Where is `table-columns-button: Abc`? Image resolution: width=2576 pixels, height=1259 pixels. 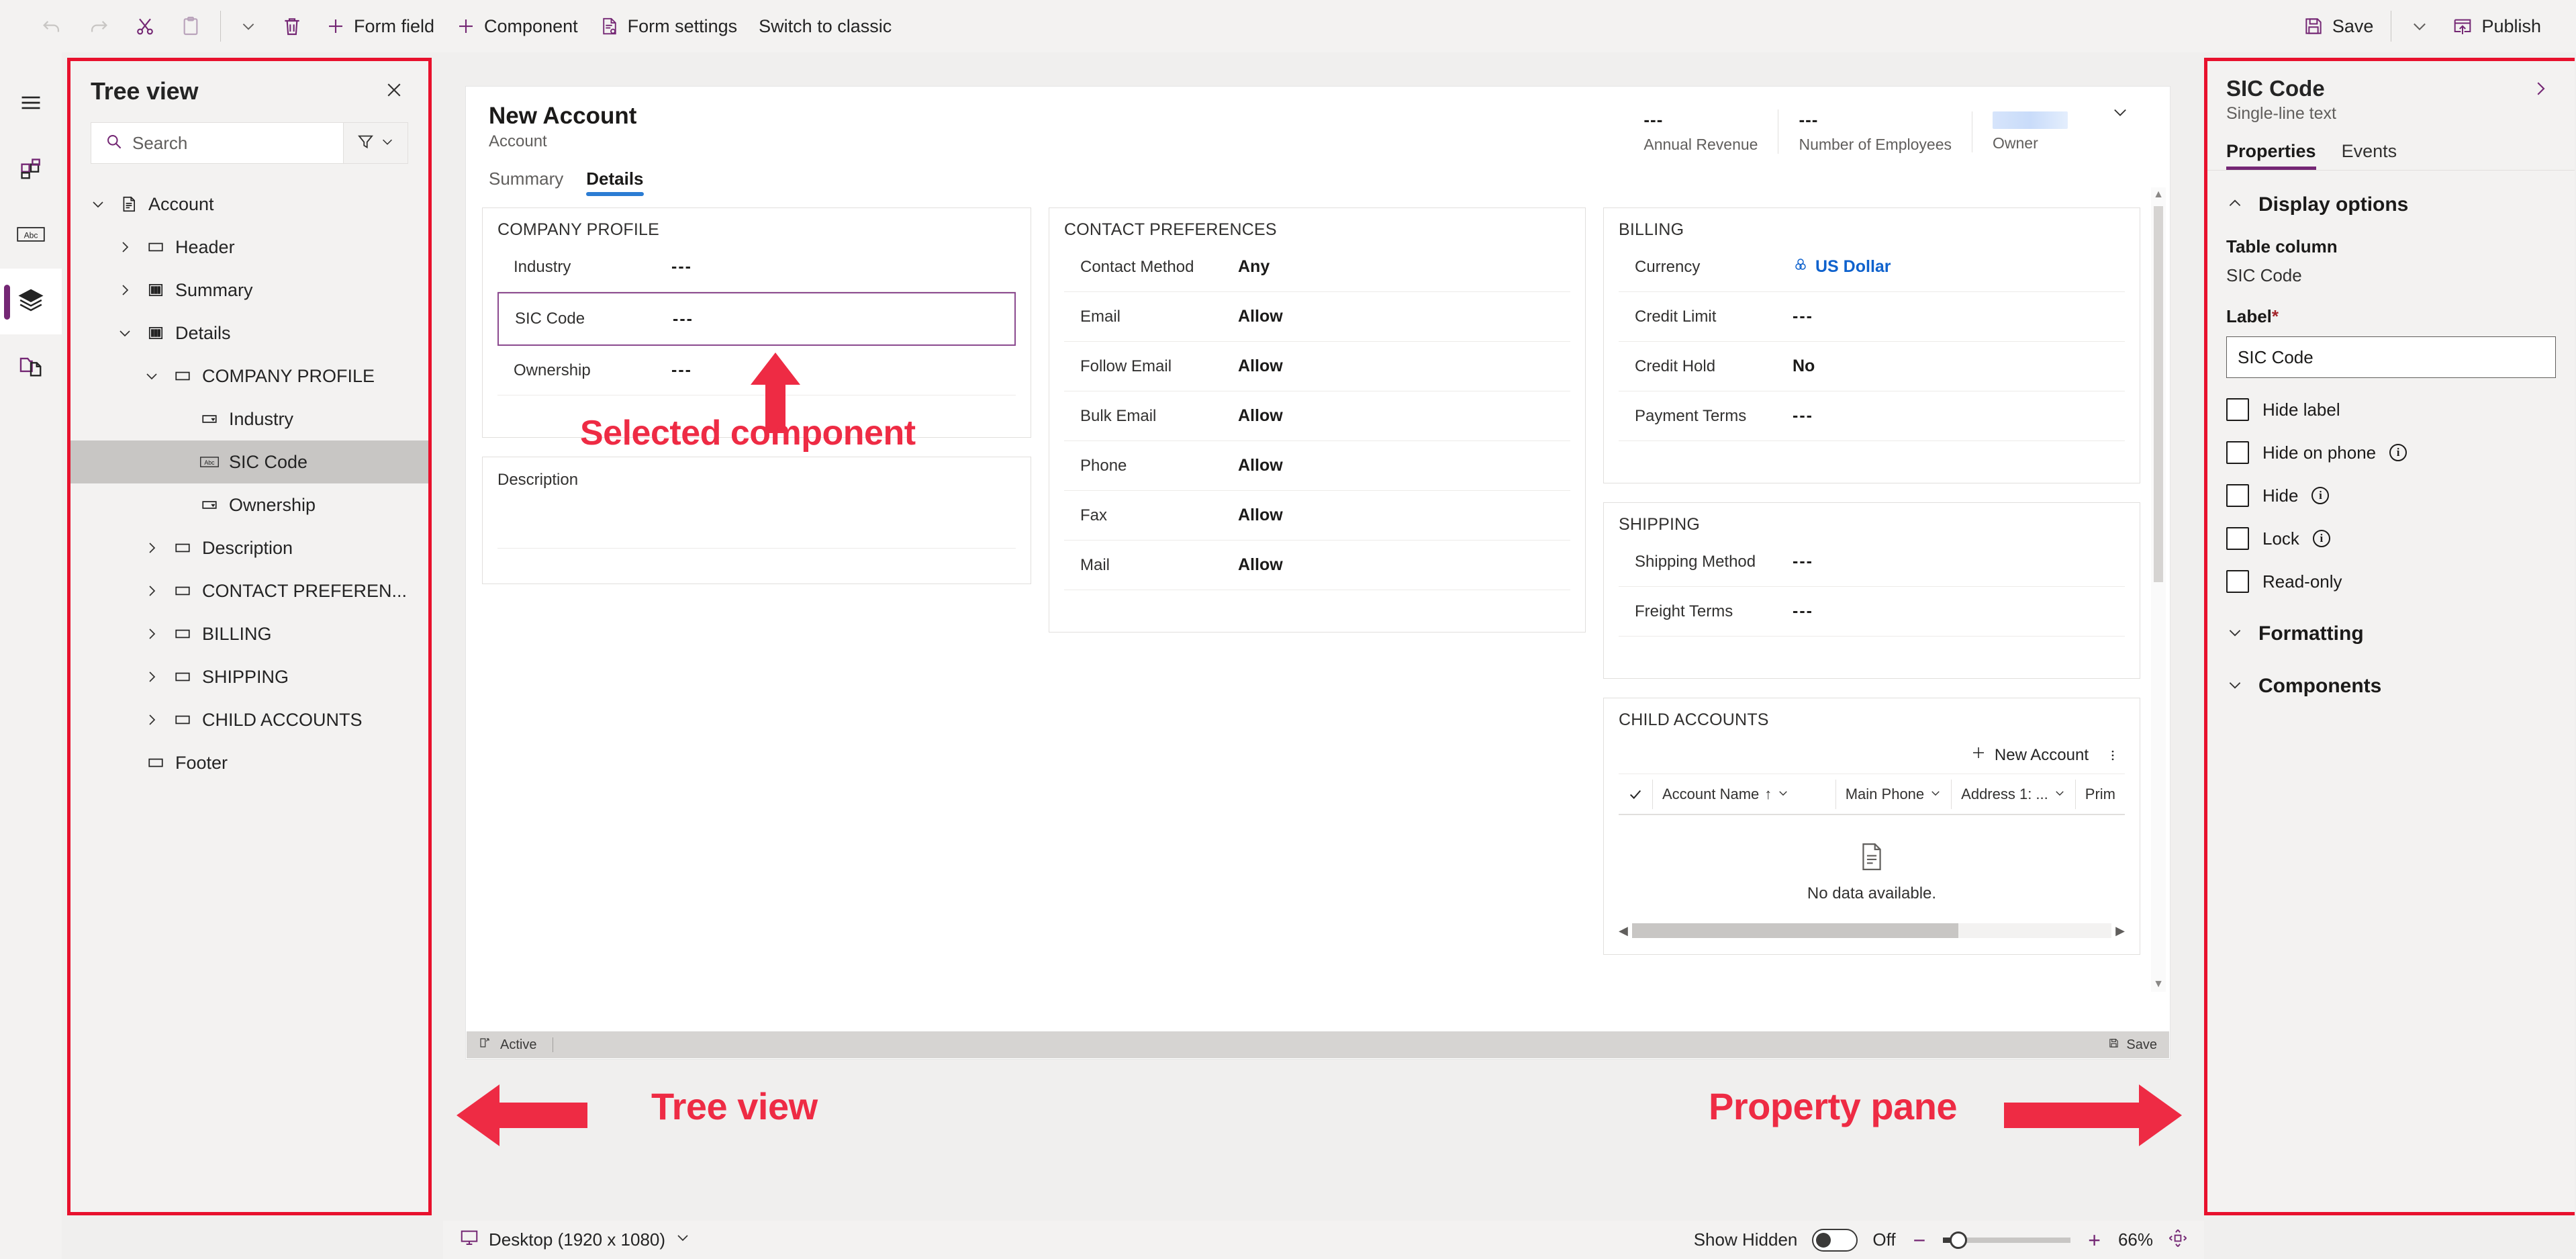
table-columns-button: Abc is located at coordinates (31, 236).